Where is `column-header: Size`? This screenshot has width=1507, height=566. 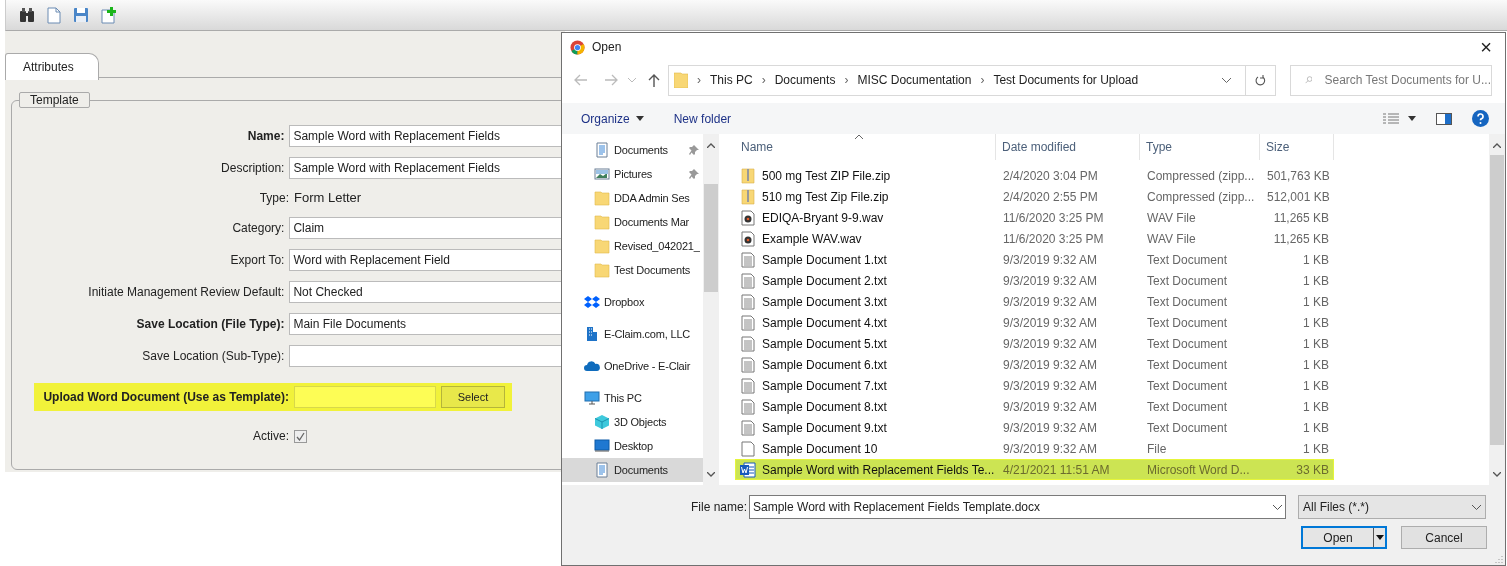
column-header: Size is located at coordinates (1297, 147).